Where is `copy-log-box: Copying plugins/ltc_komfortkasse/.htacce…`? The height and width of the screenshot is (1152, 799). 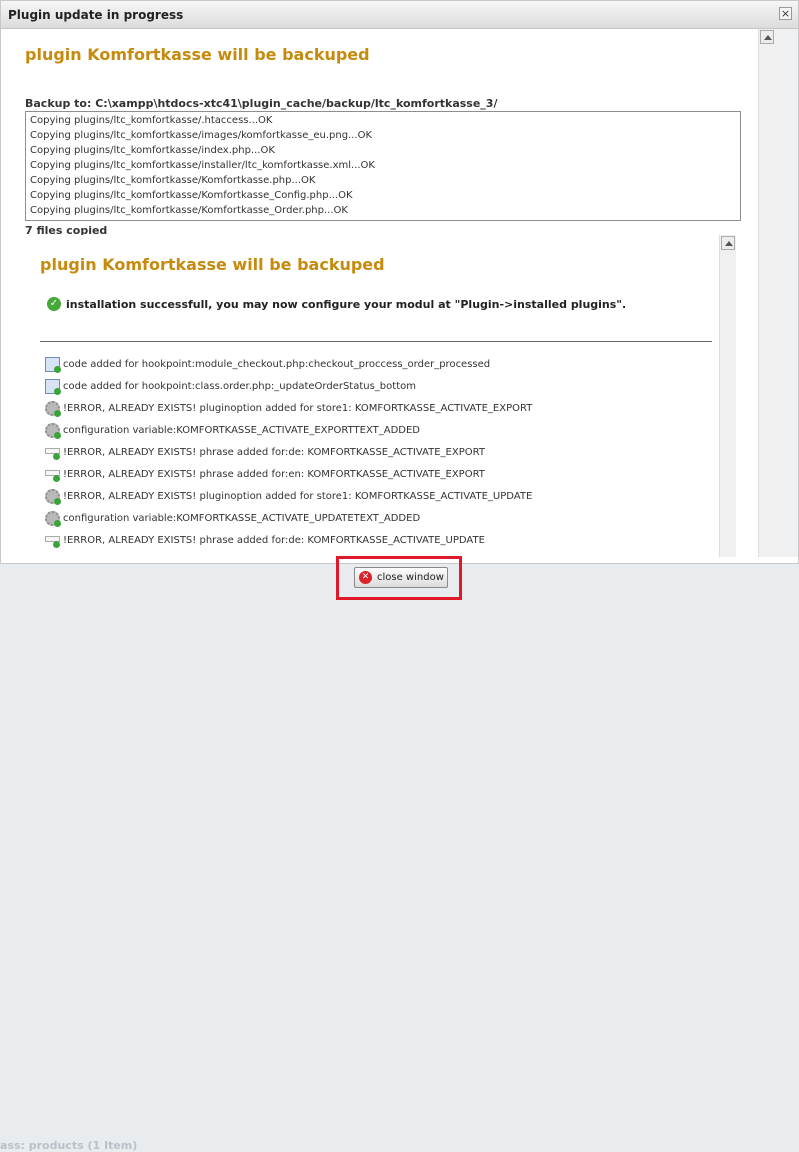
copy-log-box: Copying plugins/ltc_komfortkasse/.htacce… is located at coordinates (383, 166).